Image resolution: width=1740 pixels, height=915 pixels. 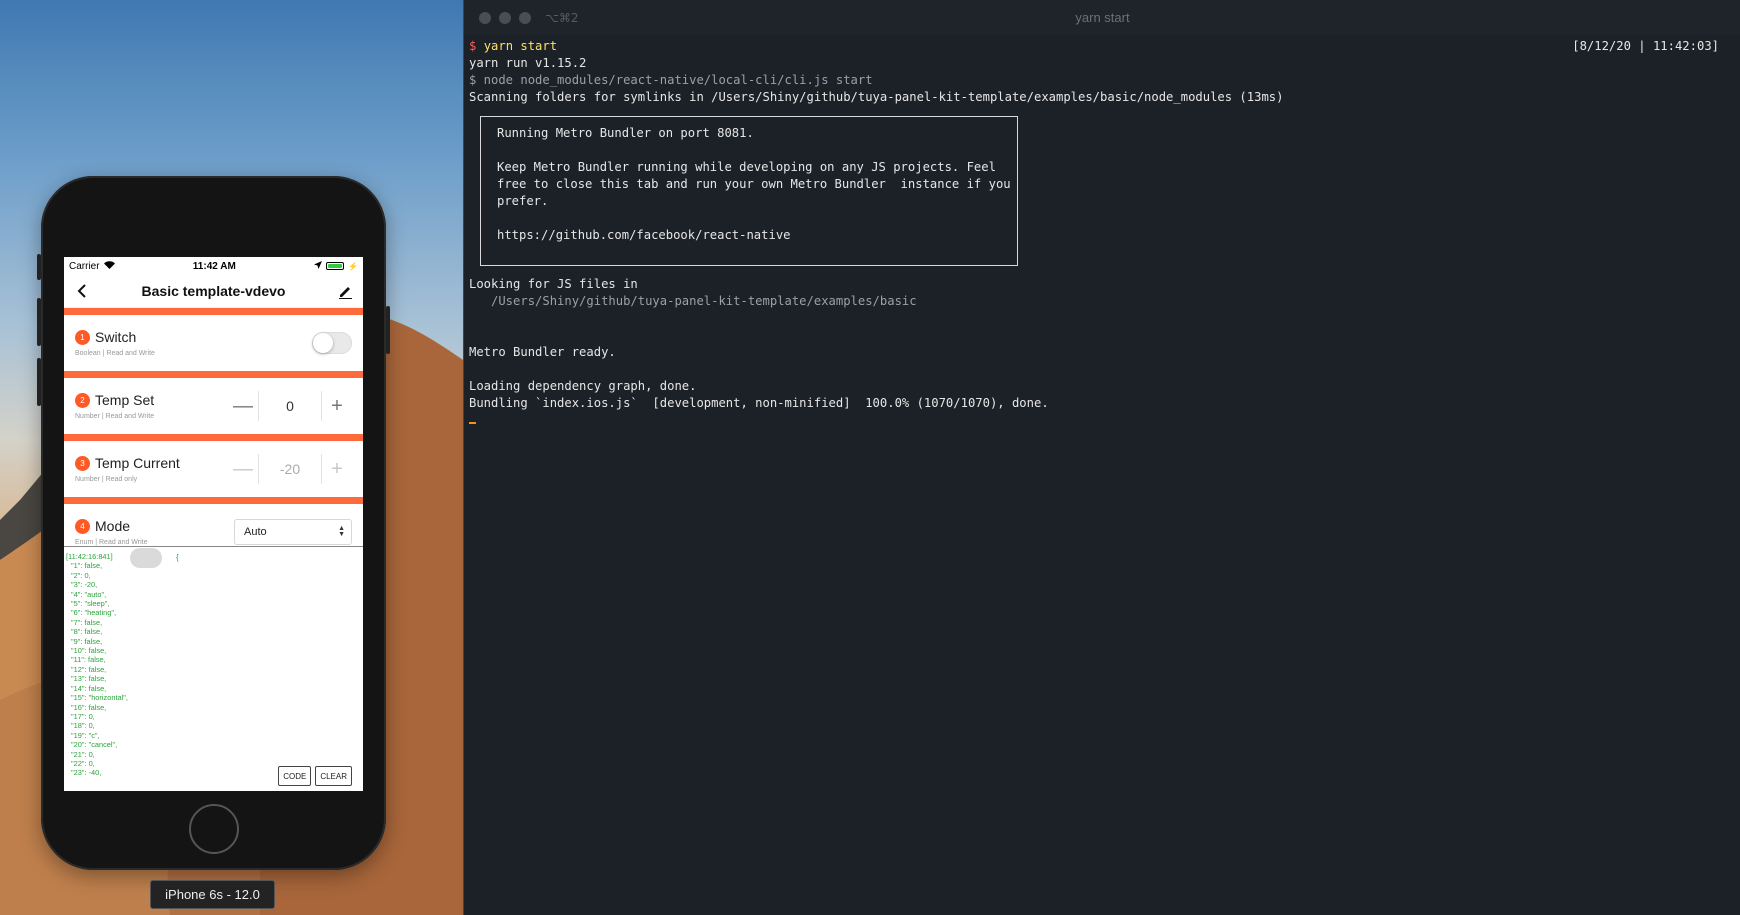 I want to click on log-line: "5": "sleep",, so click(x=90, y=604).